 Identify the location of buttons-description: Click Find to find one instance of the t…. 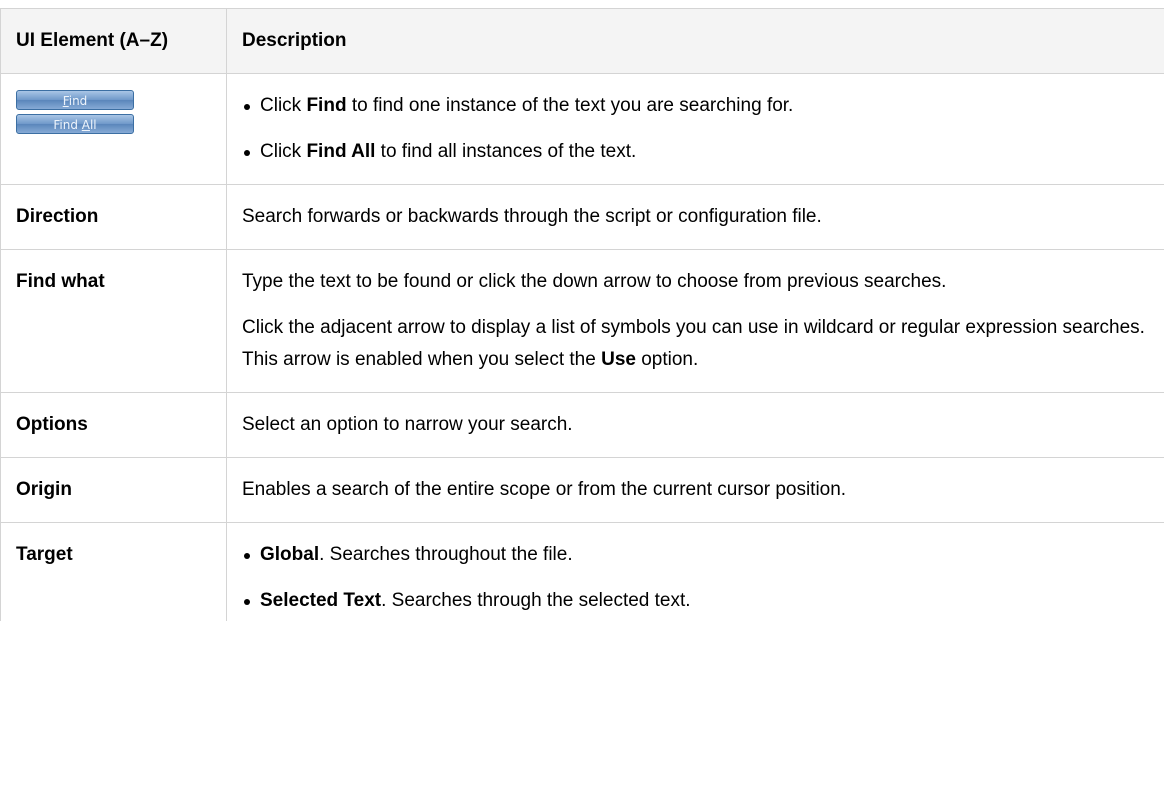
(695, 129).